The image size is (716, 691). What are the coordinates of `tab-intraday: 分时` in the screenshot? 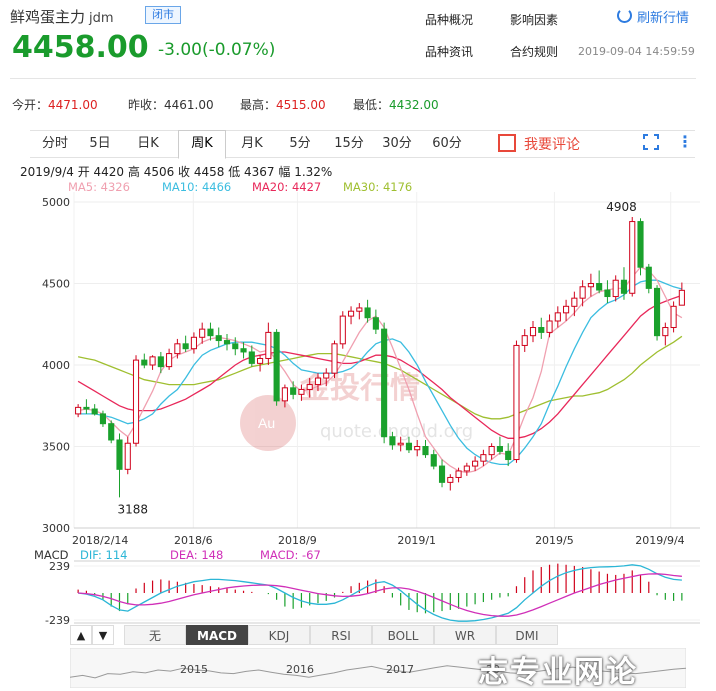 It's located at (55, 144).